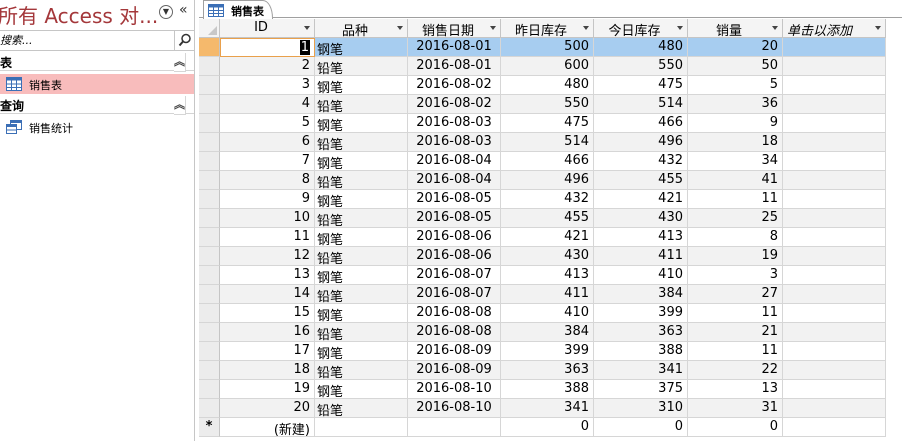  What do you see at coordinates (834, 29) in the screenshot?
I see `column-header-click-to-add: 单击以添加` at bounding box center [834, 29].